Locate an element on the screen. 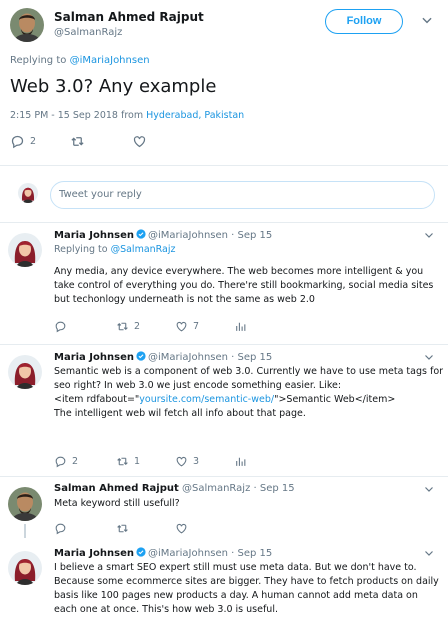  author-handle: @SalmanRajz is located at coordinates (88, 32).